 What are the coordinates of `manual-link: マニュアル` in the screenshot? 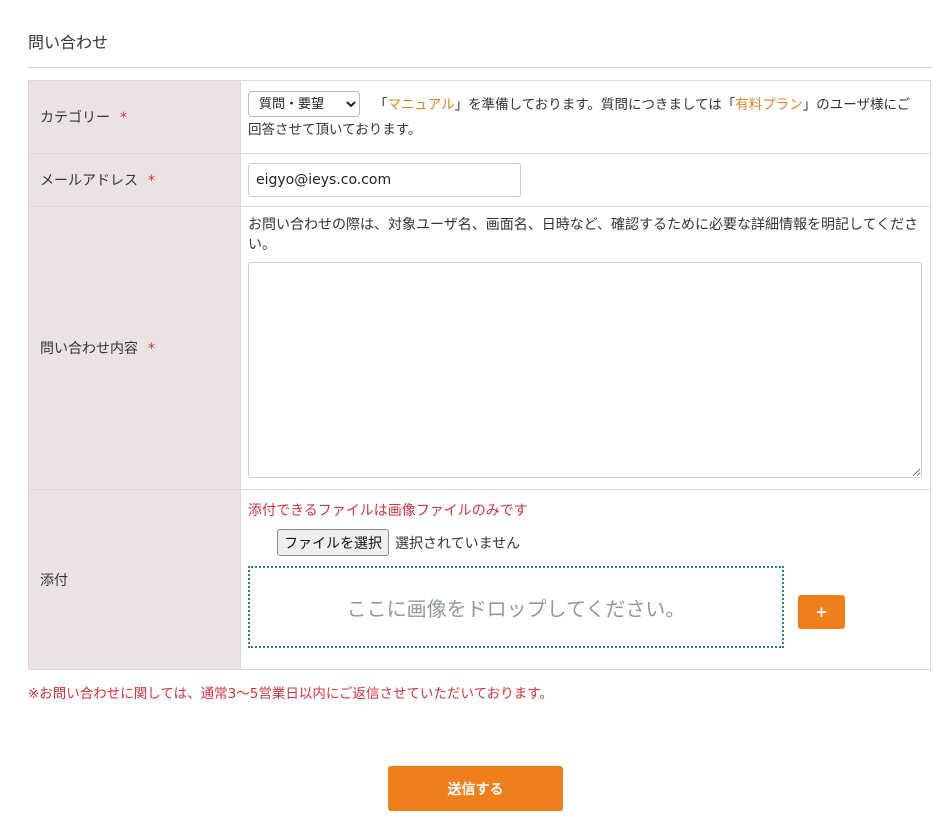 It's located at (421, 105).